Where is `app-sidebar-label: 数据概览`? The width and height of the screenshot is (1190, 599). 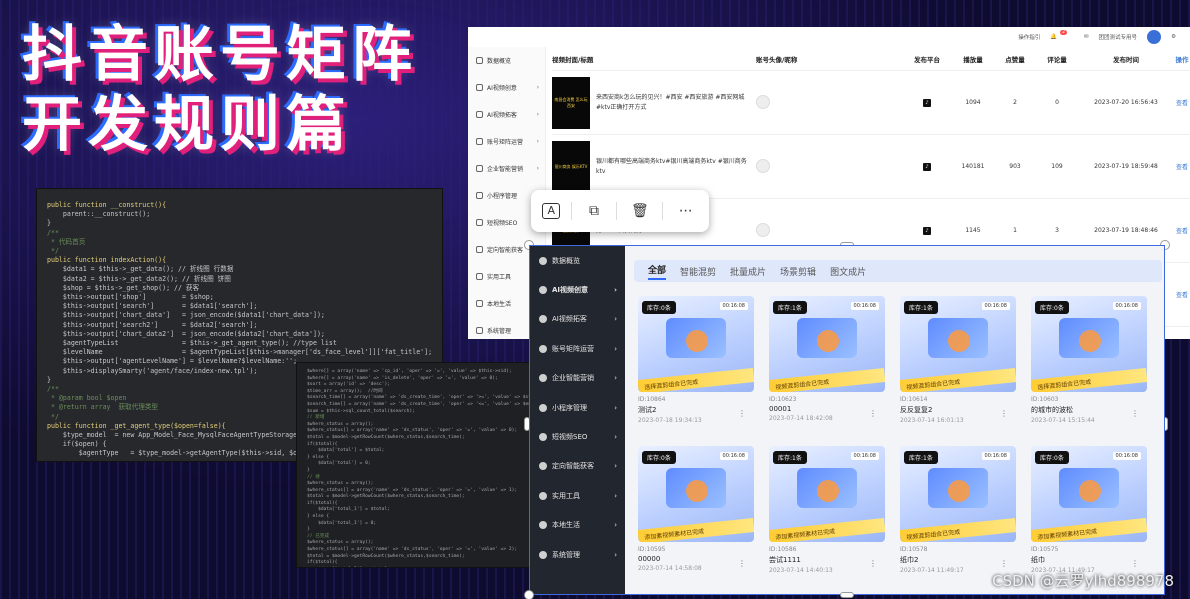
app-sidebar-label: 数据概览 is located at coordinates (566, 260).